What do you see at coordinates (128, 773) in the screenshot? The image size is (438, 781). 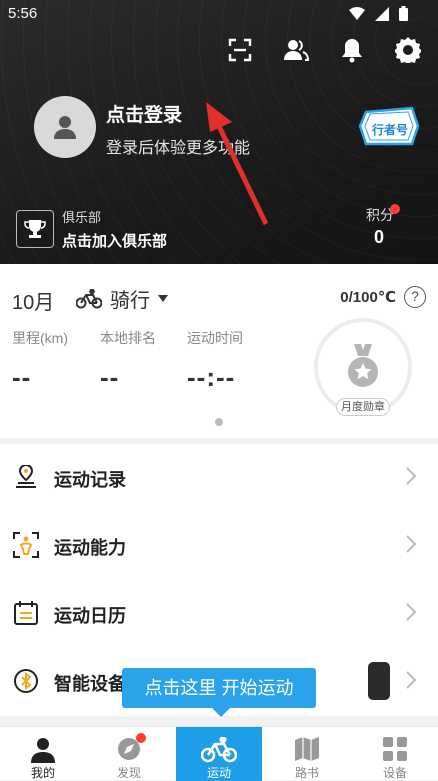 I see `tab-label: 发现` at bounding box center [128, 773].